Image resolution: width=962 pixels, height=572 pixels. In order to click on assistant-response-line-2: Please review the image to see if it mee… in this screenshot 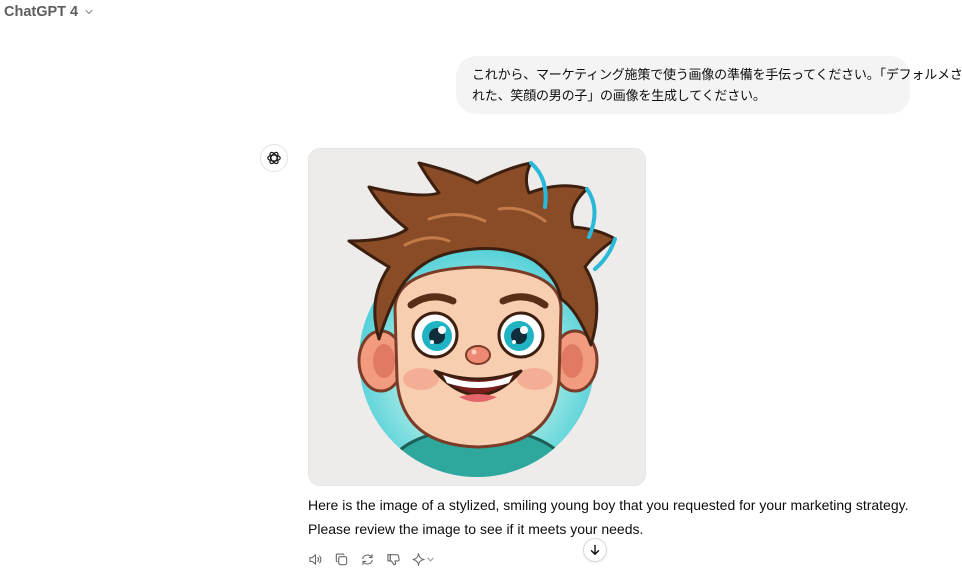, I will do `click(476, 529)`.